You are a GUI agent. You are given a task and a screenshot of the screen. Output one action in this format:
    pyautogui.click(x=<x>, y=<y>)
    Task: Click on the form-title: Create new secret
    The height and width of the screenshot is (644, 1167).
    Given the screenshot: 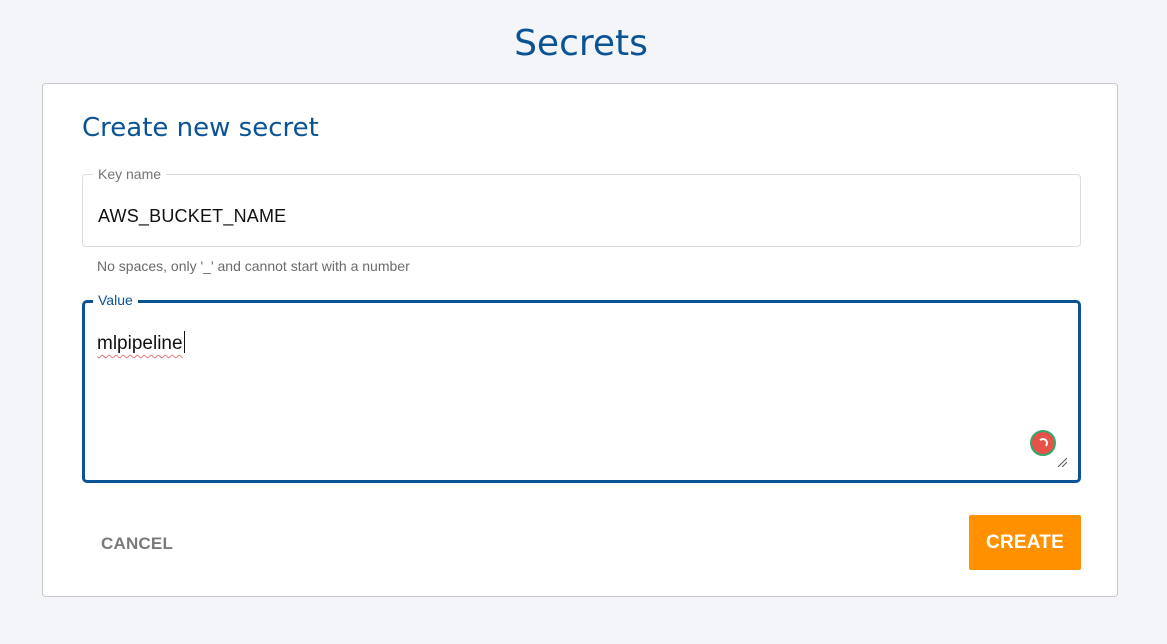 What is the action you would take?
    pyautogui.click(x=200, y=128)
    